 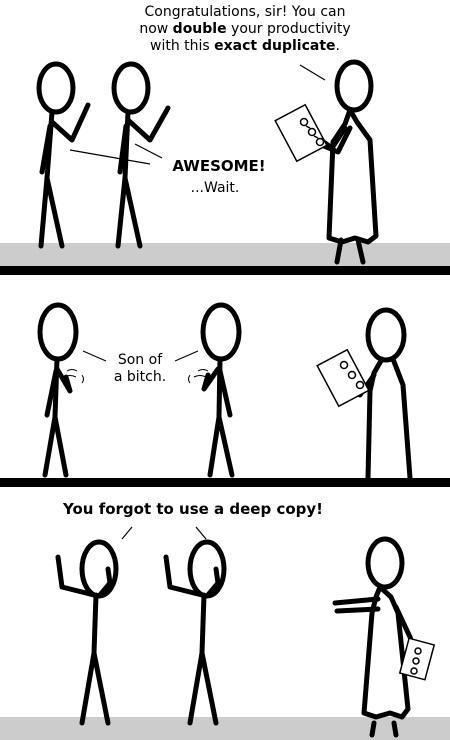 I want to click on son-of-a-bitch-text: Son of a bitch., so click(x=140, y=369).